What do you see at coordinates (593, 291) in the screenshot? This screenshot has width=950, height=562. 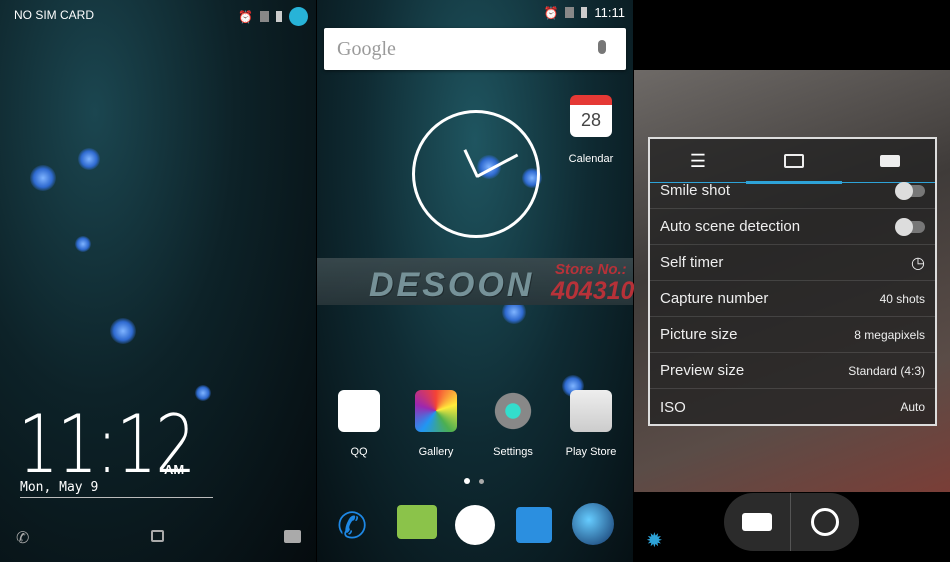 I see `watermark-store-number: 404310` at bounding box center [593, 291].